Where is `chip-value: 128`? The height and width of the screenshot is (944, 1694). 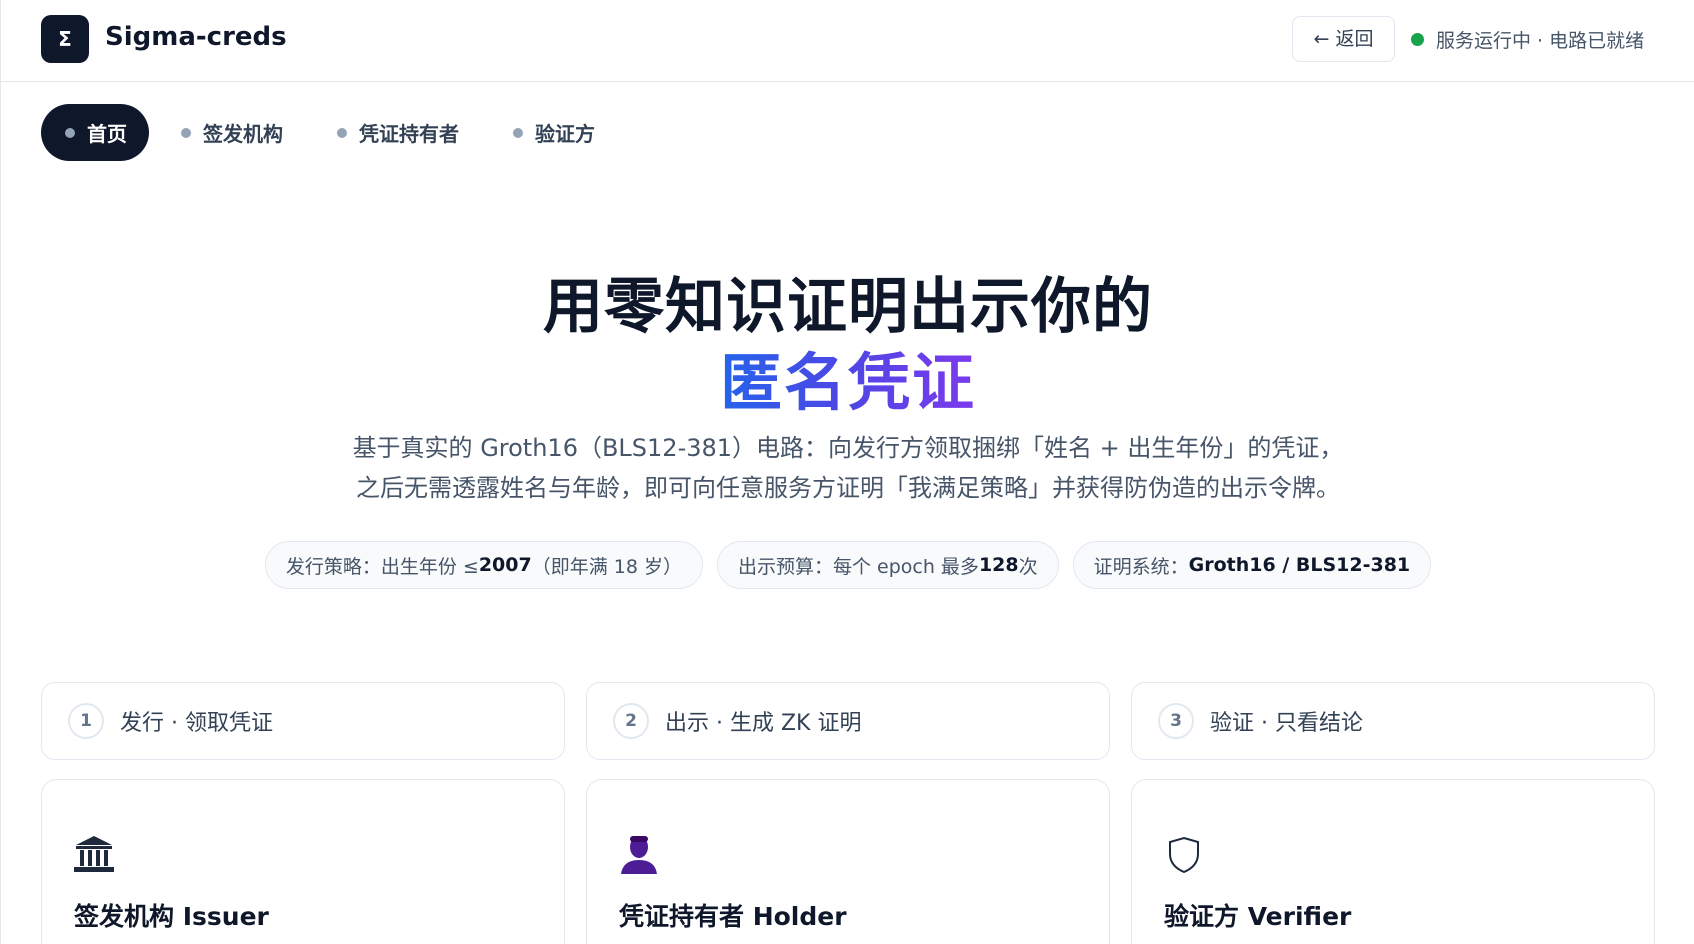 chip-value: 128 is located at coordinates (998, 565).